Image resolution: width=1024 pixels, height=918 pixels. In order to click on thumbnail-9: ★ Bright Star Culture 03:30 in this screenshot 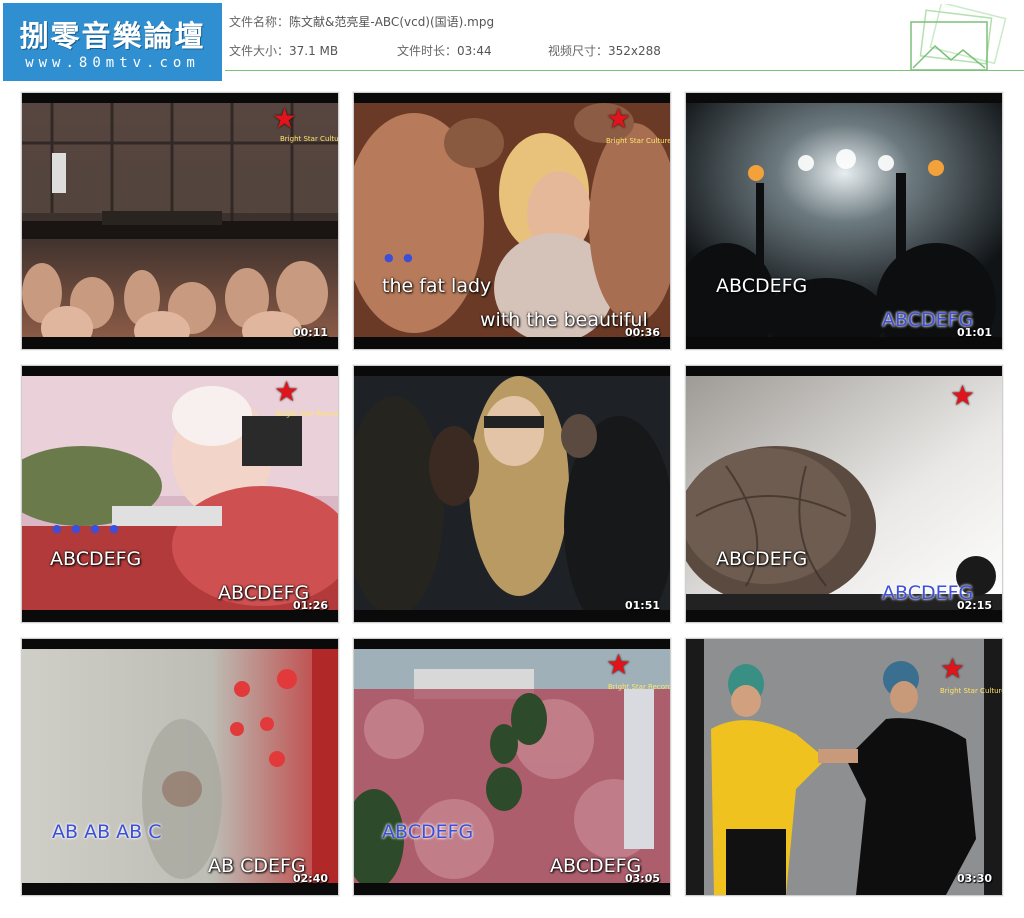, I will do `click(844, 767)`.